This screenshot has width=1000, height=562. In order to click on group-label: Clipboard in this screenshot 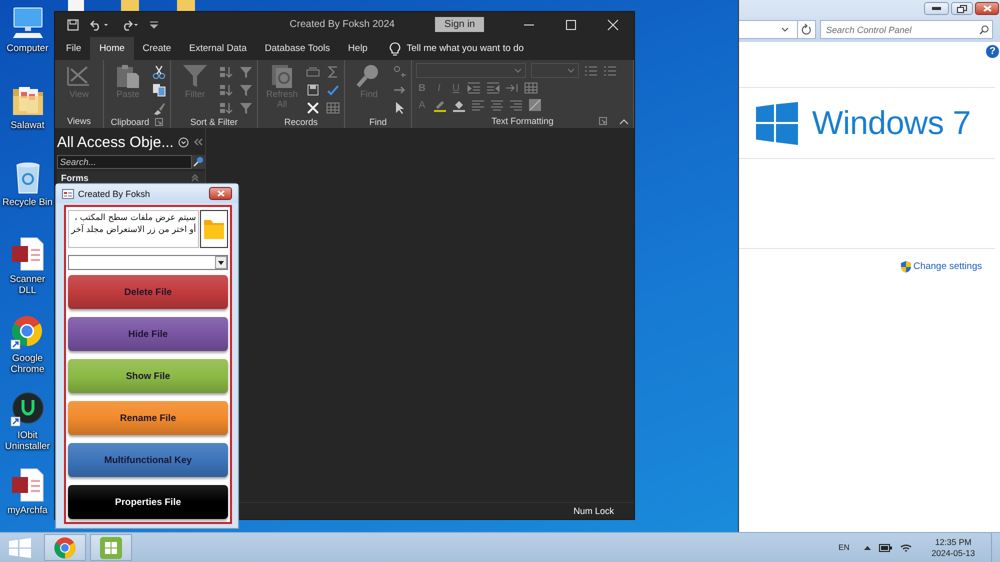, I will do `click(130, 121)`.